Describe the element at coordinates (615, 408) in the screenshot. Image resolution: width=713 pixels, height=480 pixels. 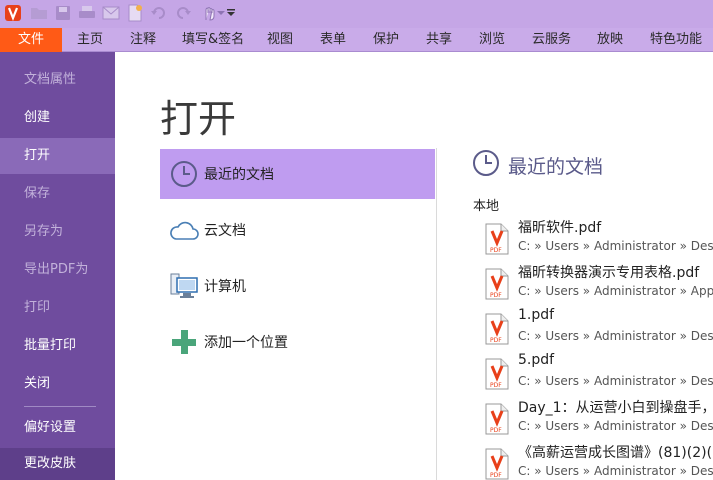
I see `recent-file-name: Day_1：从运营小白到操盘手，` at that location.